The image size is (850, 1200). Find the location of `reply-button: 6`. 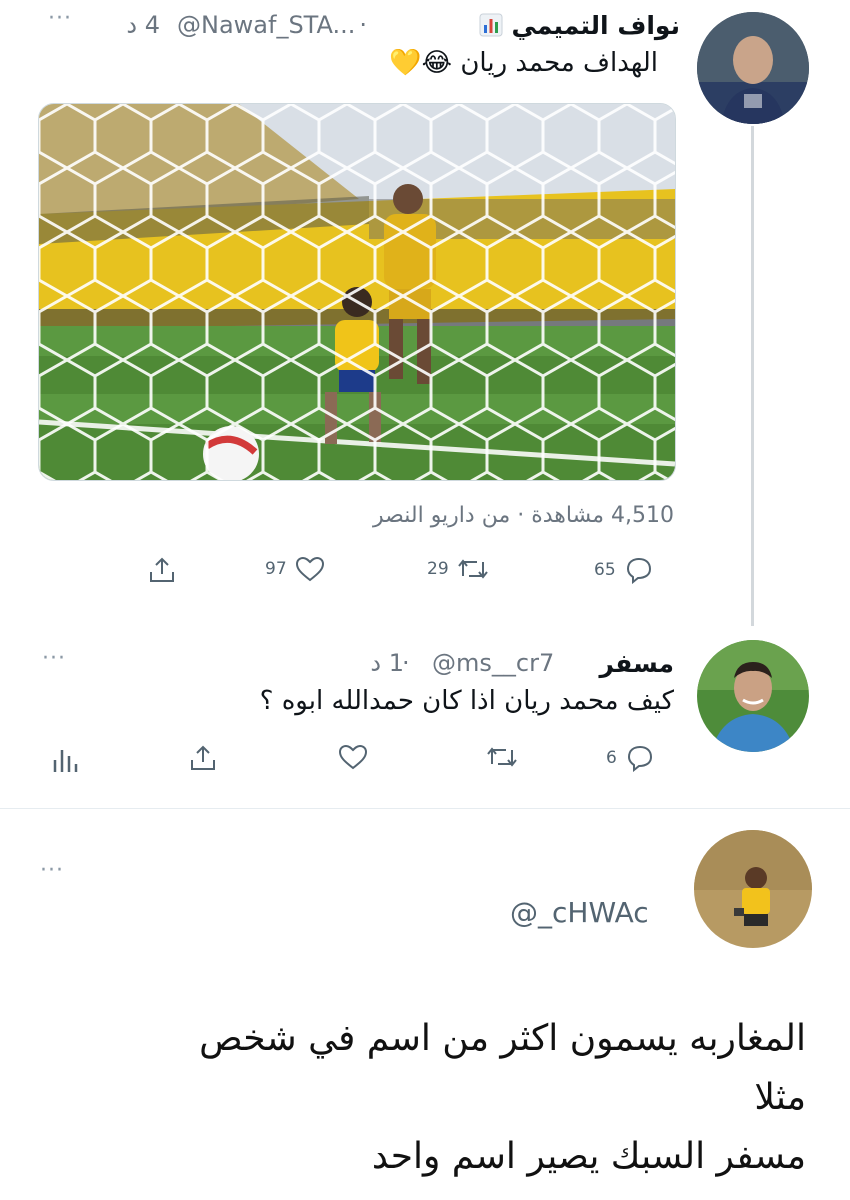

reply-button: 6 is located at coordinates (630, 758).